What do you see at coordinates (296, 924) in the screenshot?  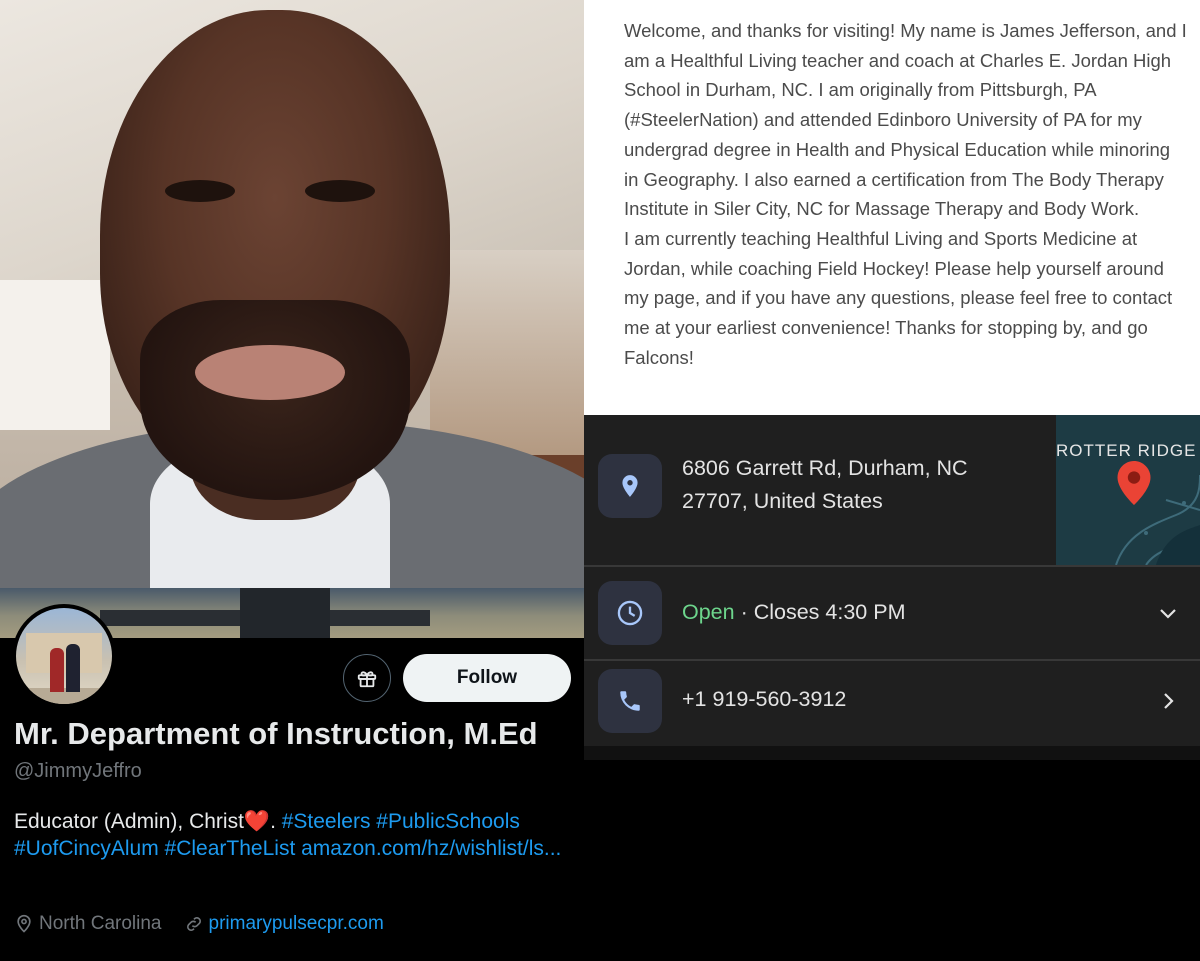 I see `profile-website-link: primarypulsecpr.com` at bounding box center [296, 924].